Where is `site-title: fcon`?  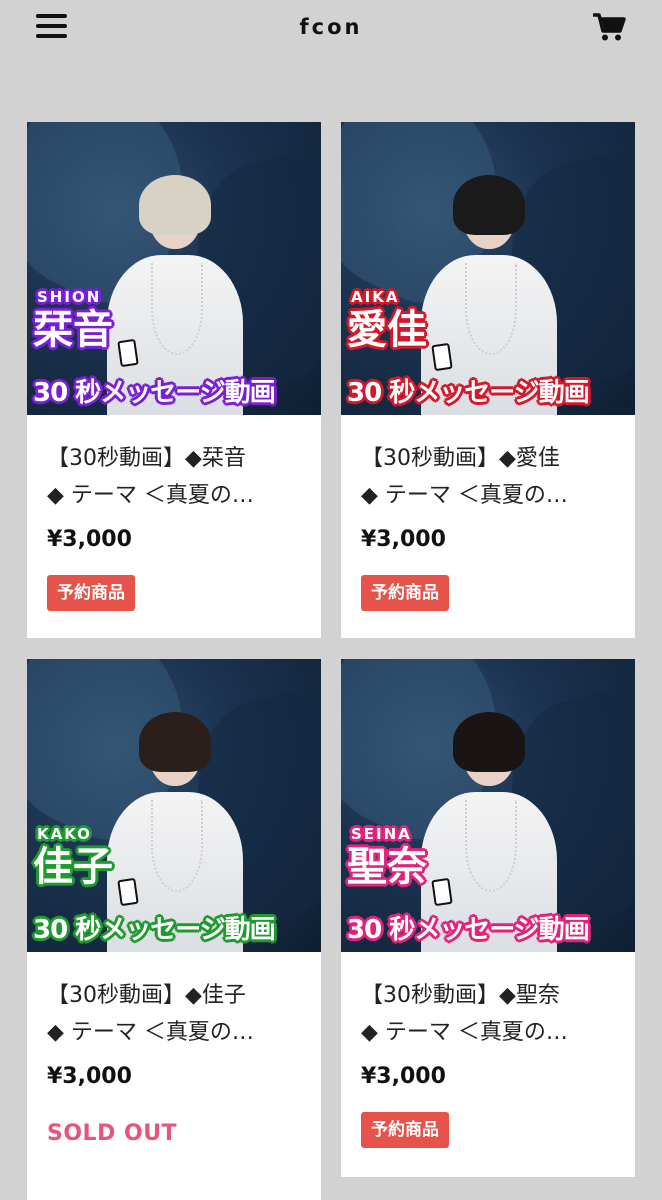
site-title: fcon is located at coordinates (331, 27).